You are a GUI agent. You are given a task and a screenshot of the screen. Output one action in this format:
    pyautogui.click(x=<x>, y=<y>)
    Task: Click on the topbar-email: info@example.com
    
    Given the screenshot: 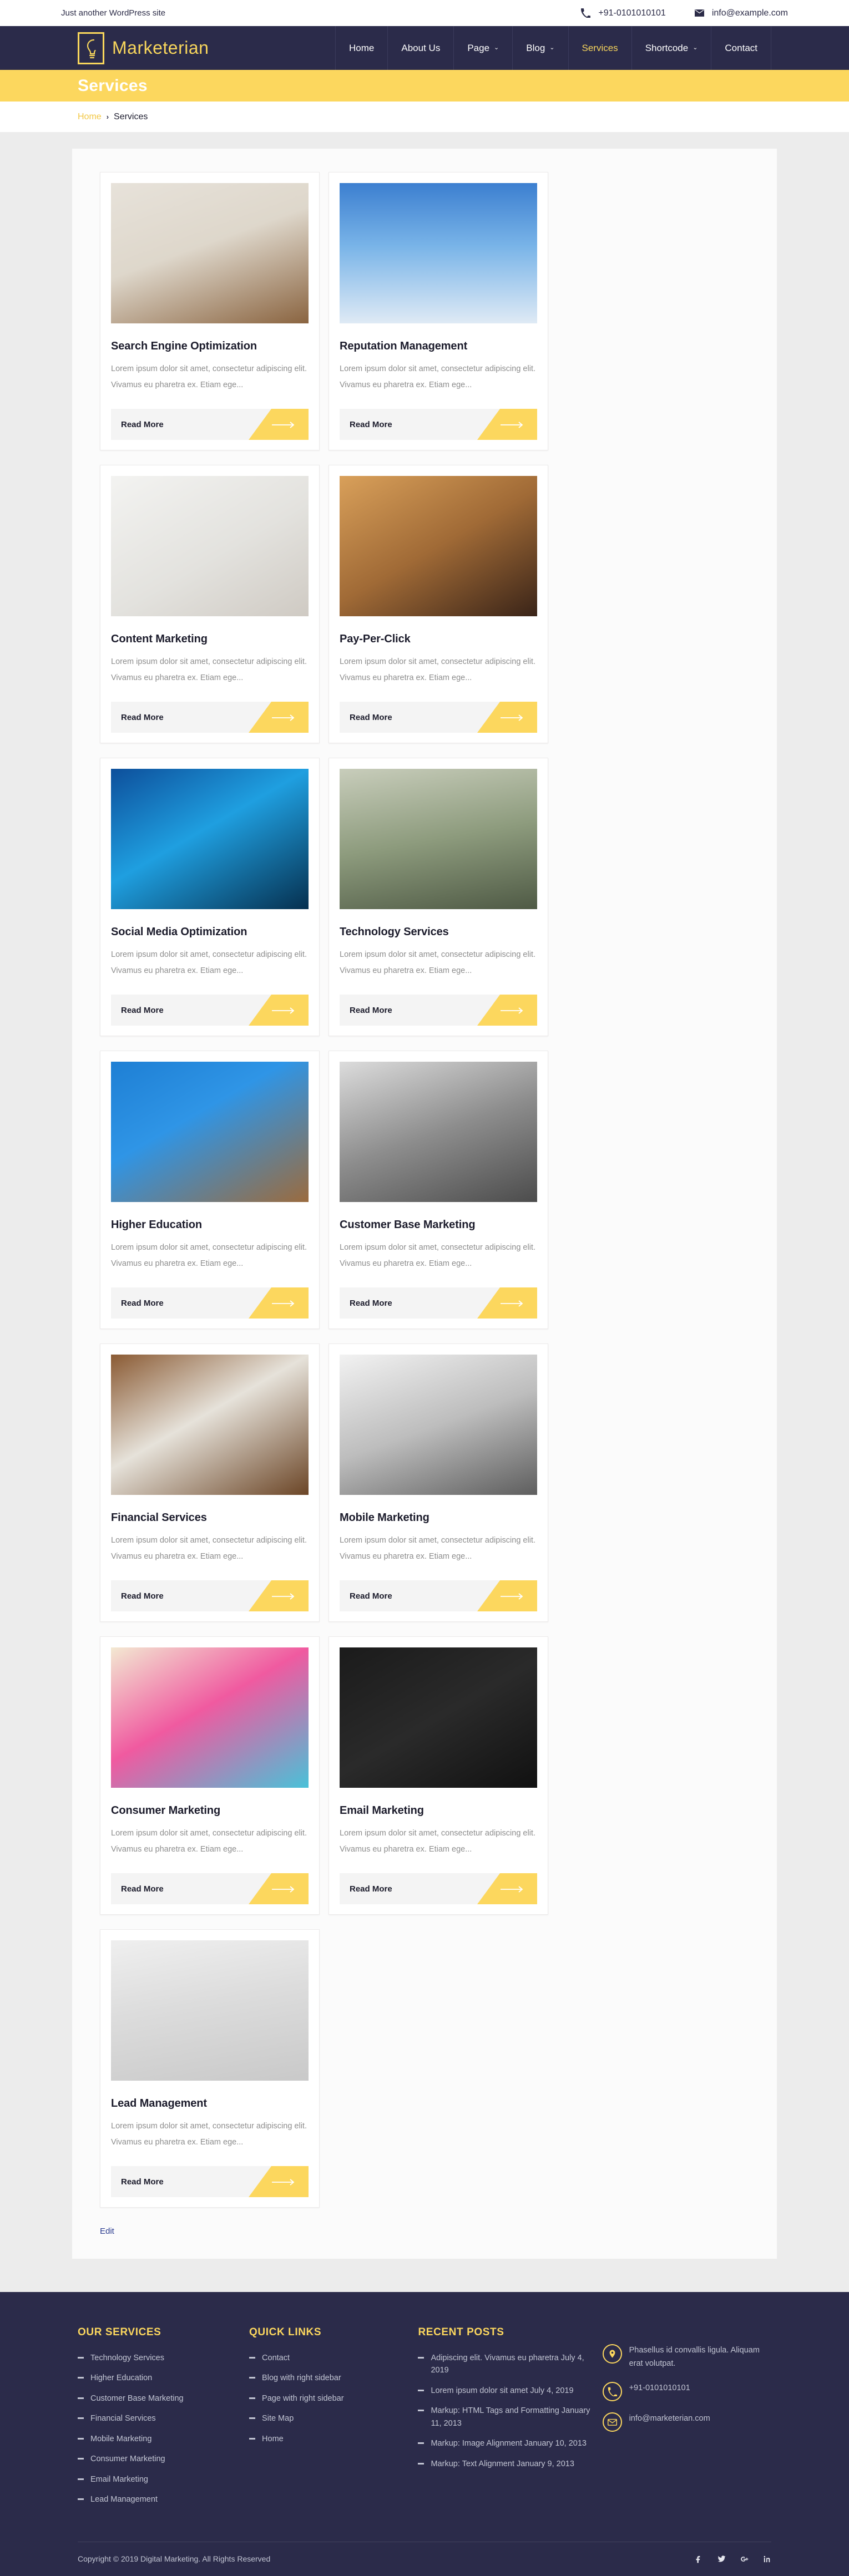 What is the action you would take?
    pyautogui.click(x=741, y=13)
    